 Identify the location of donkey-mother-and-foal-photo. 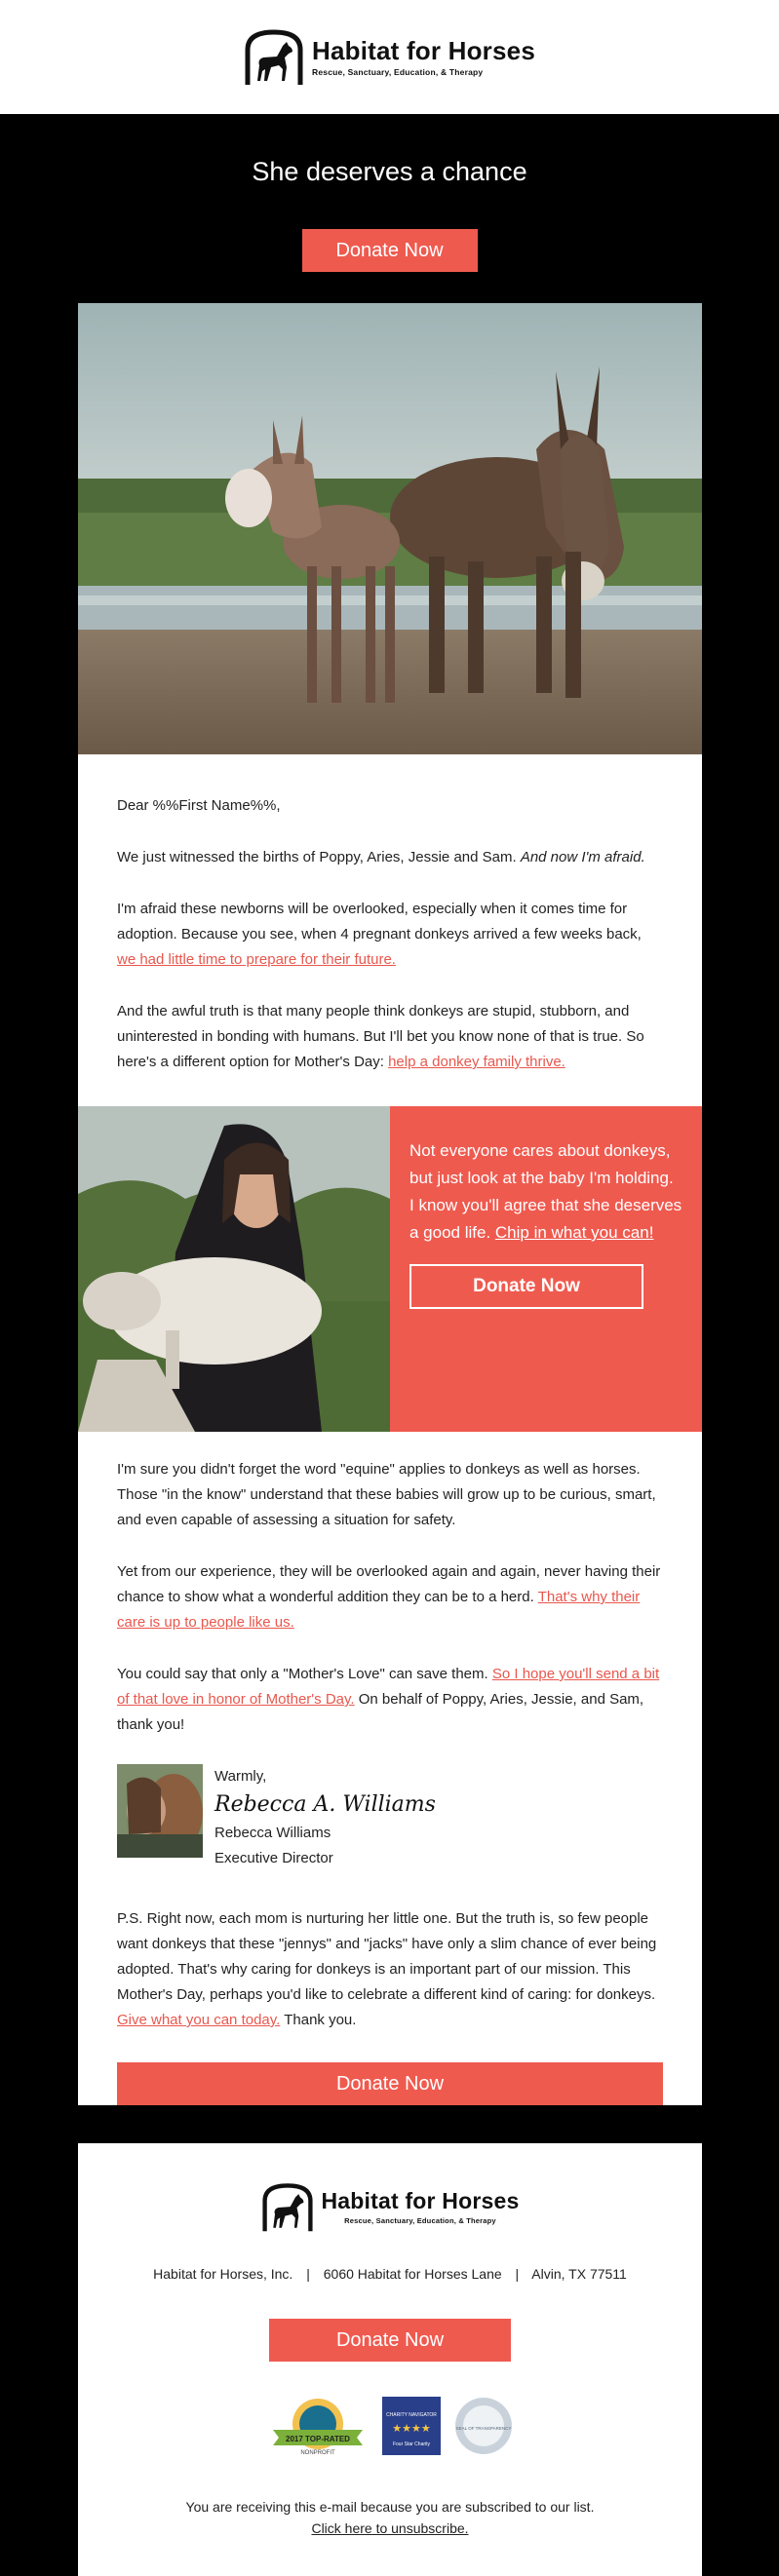
(390, 528).